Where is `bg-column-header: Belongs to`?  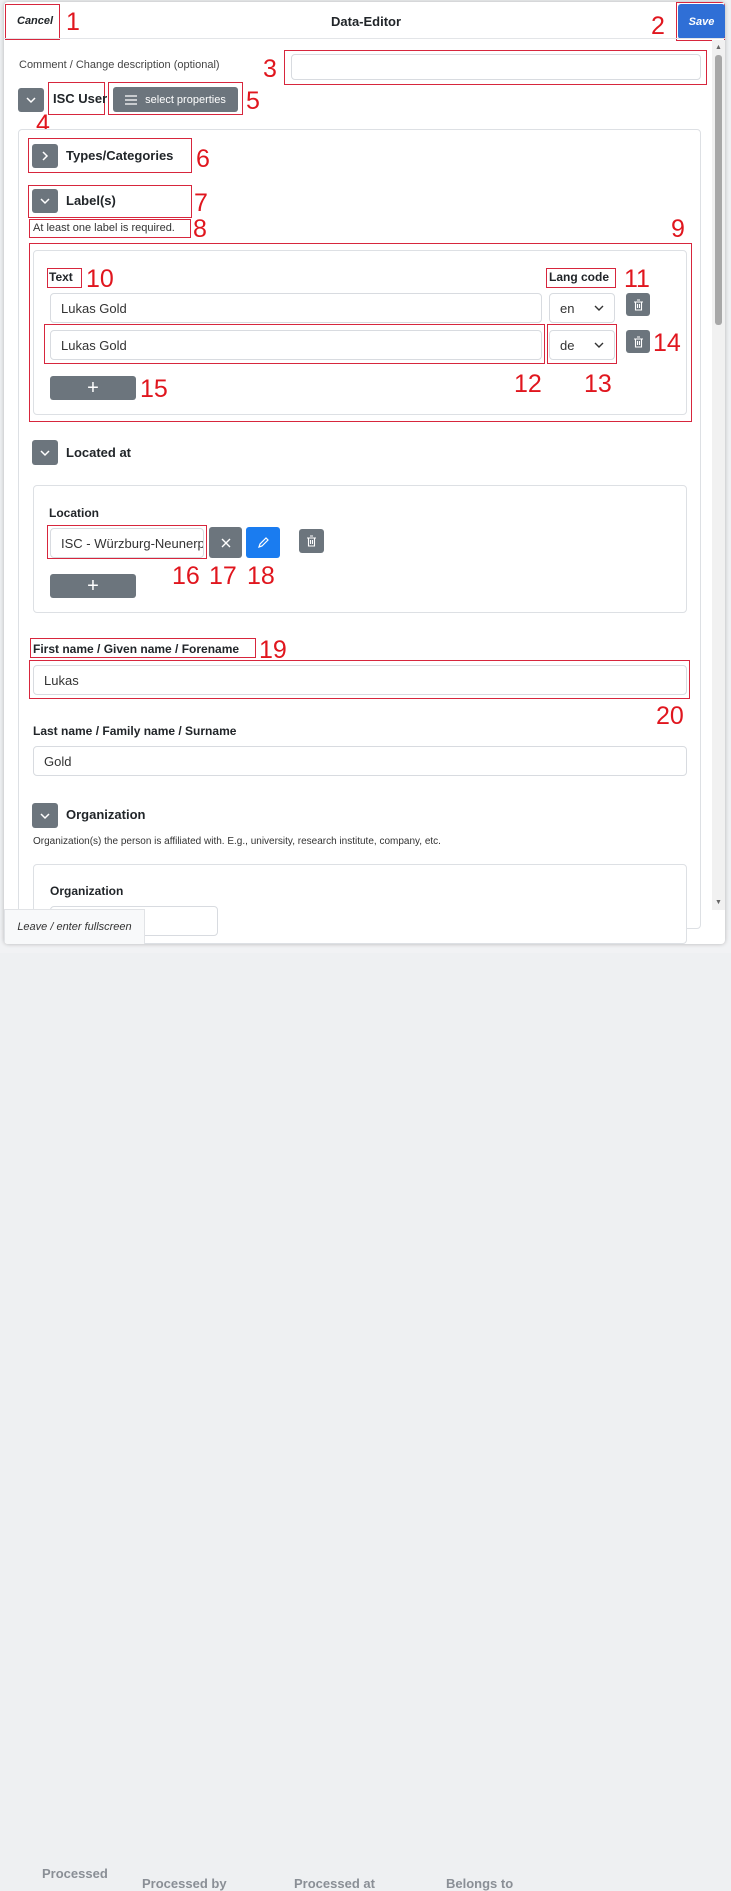
bg-column-header: Belongs to is located at coordinates (480, 1883).